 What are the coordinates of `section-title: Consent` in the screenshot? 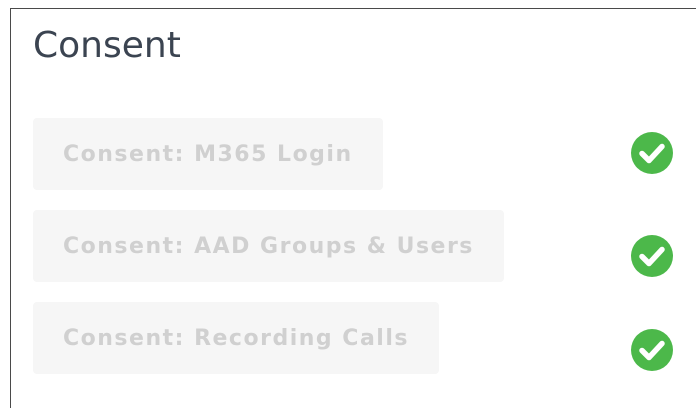 It's located at (107, 45).